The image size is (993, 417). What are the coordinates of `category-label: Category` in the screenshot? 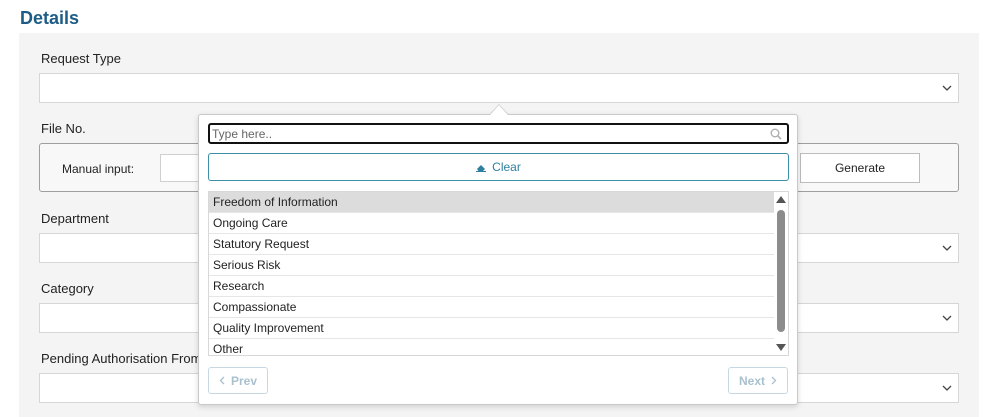 It's located at (67, 288).